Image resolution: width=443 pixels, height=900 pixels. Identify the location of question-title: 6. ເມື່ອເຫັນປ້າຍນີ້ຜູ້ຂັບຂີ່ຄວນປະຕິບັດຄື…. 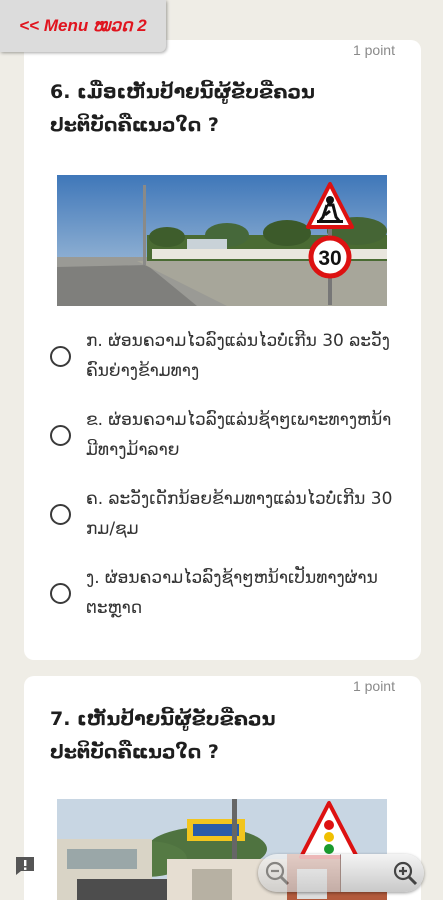
(182, 108).